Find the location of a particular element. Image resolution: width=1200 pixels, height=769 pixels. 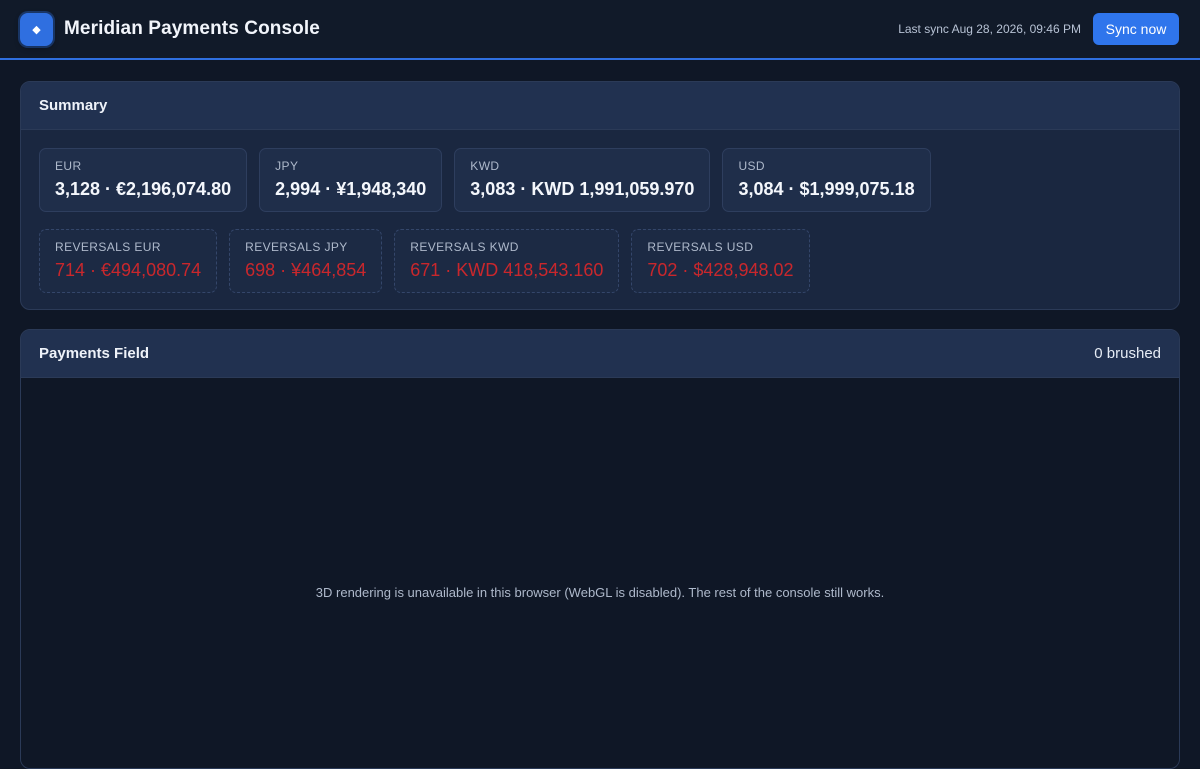

last-sync-text: Last sync Aug 28, 2026, 09:46 PM is located at coordinates (989, 29).